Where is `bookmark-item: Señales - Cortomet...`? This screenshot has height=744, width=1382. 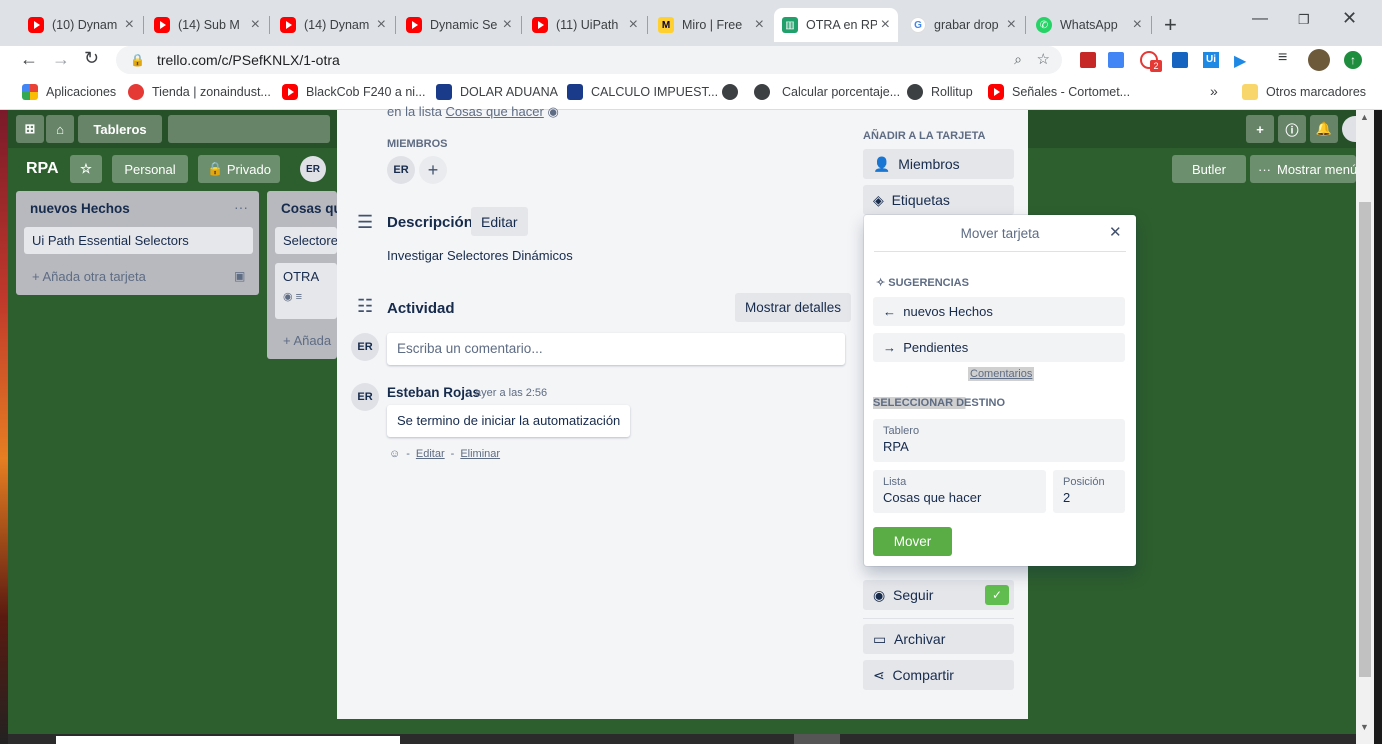 bookmark-item: Señales - Cortomet... is located at coordinates (1059, 92).